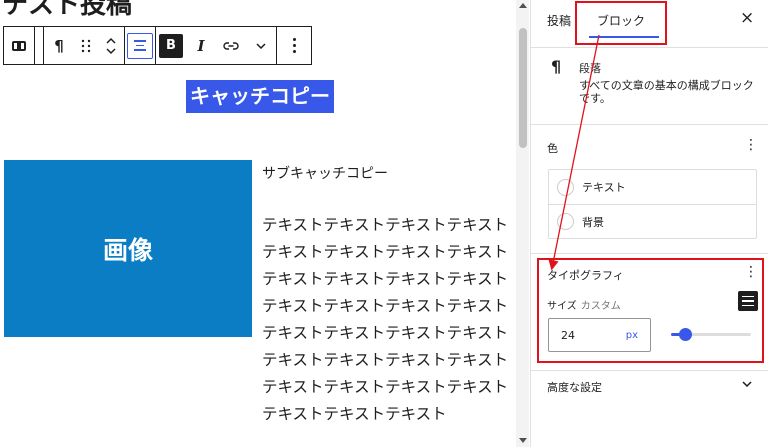 This screenshot has height=447, width=768. I want to click on scroll-up-icon, so click(523, 5).